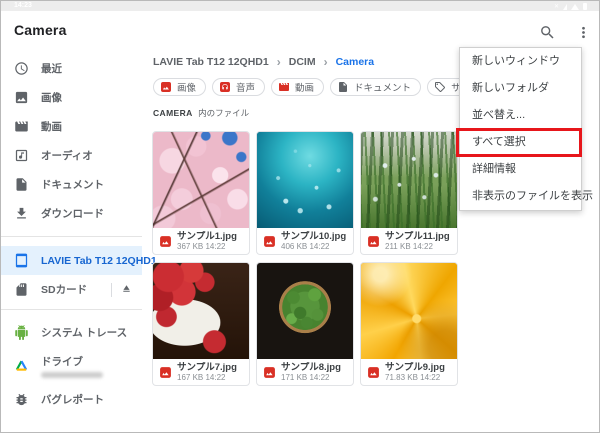 The height and width of the screenshot is (433, 600). Describe the element at coordinates (51, 127) in the screenshot. I see `sidebar-label: 動画` at that location.